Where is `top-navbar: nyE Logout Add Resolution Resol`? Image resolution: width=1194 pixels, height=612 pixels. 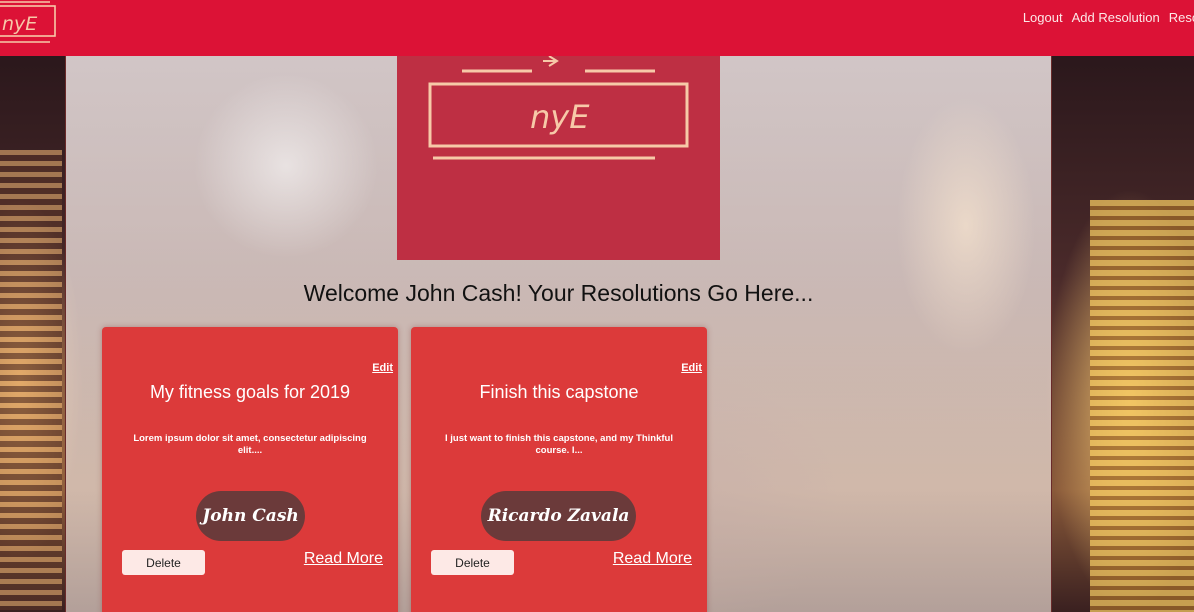
top-navbar: nyE Logout Add Resolution Resol is located at coordinates (597, 28).